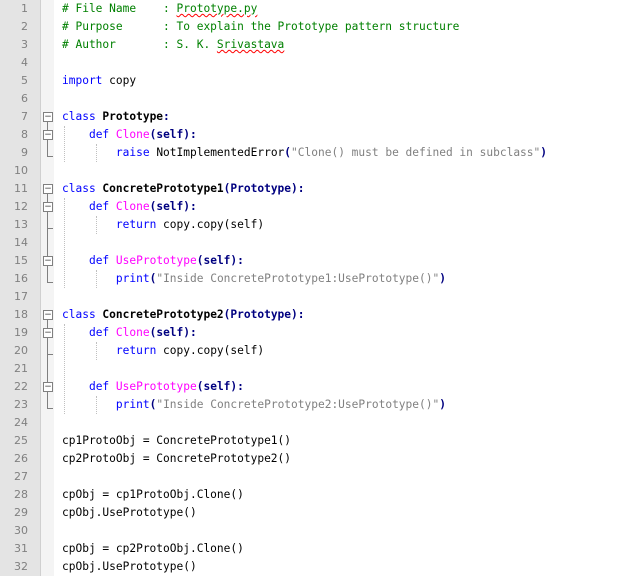 The height and width of the screenshot is (576, 636). What do you see at coordinates (21, 296) in the screenshot?
I see `line-number: 17` at bounding box center [21, 296].